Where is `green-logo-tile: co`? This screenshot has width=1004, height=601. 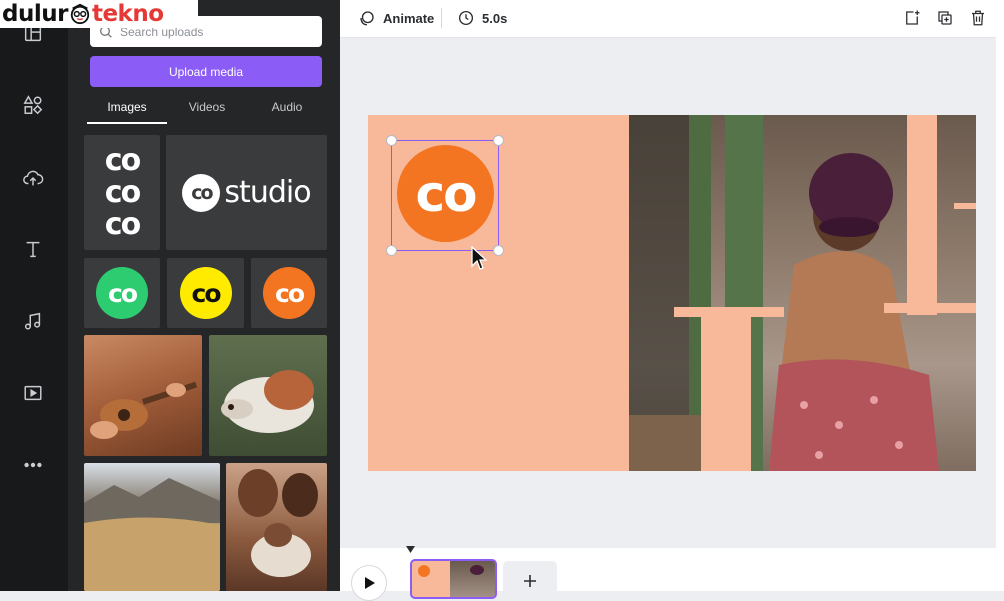
green-logo-tile: co is located at coordinates (122, 293).